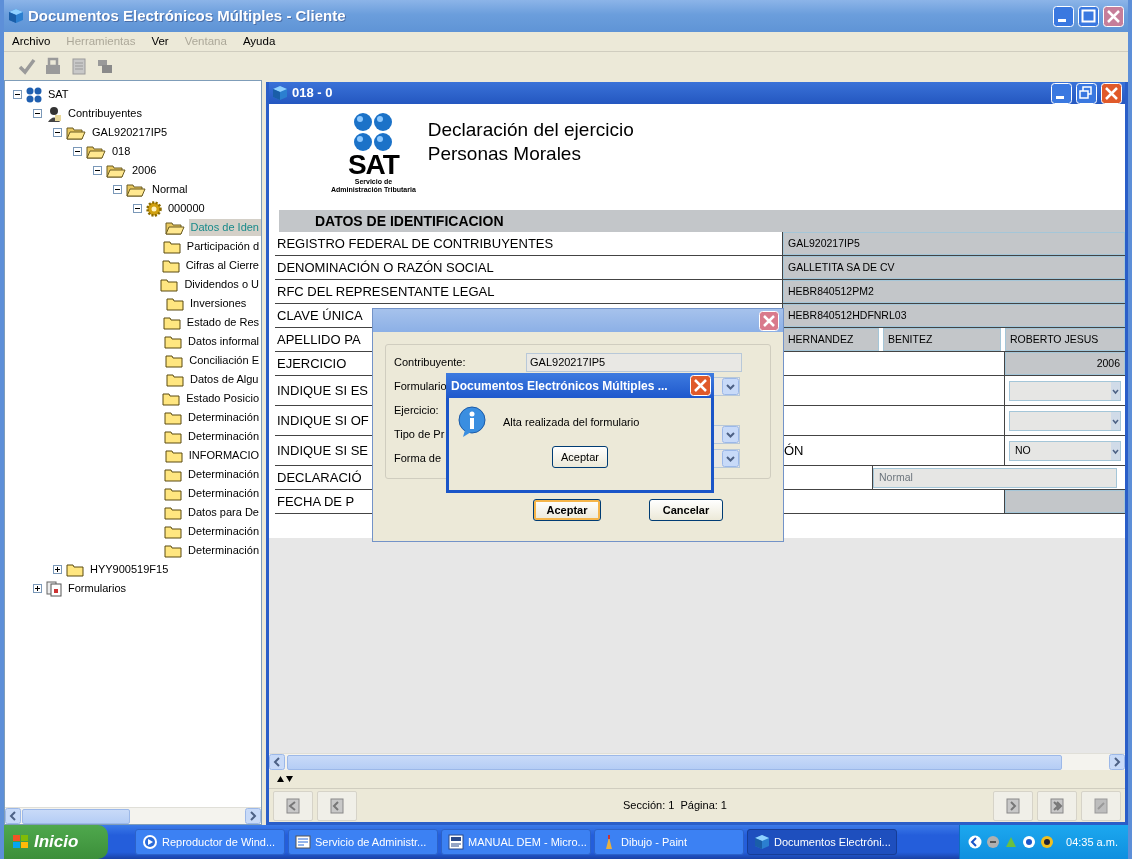  I want to click on tree-item: 2006, so click(144, 170).